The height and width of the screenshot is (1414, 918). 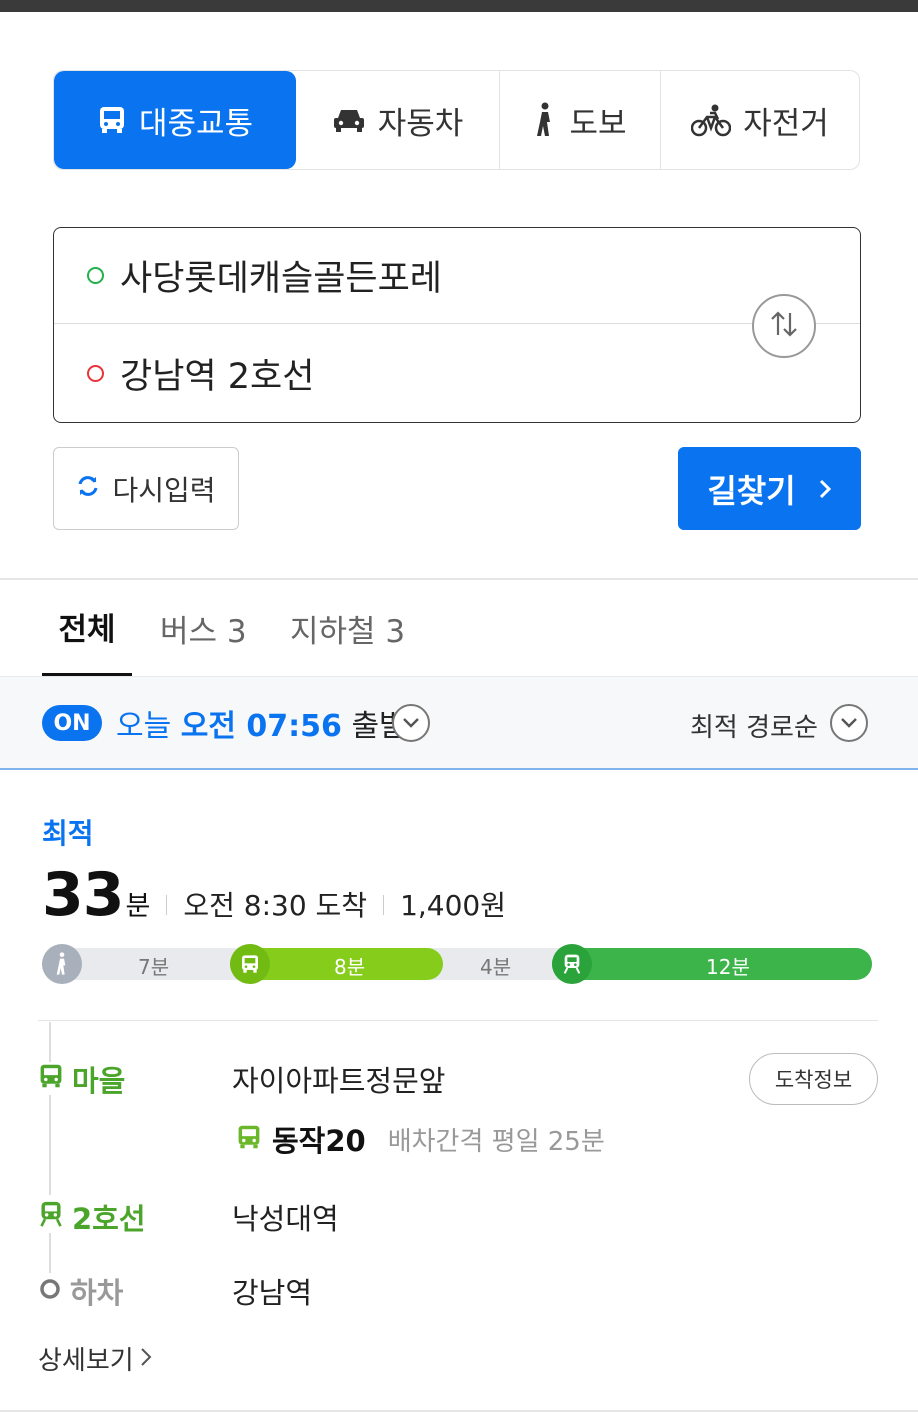 I want to click on duration-value: 33, so click(x=83, y=895).